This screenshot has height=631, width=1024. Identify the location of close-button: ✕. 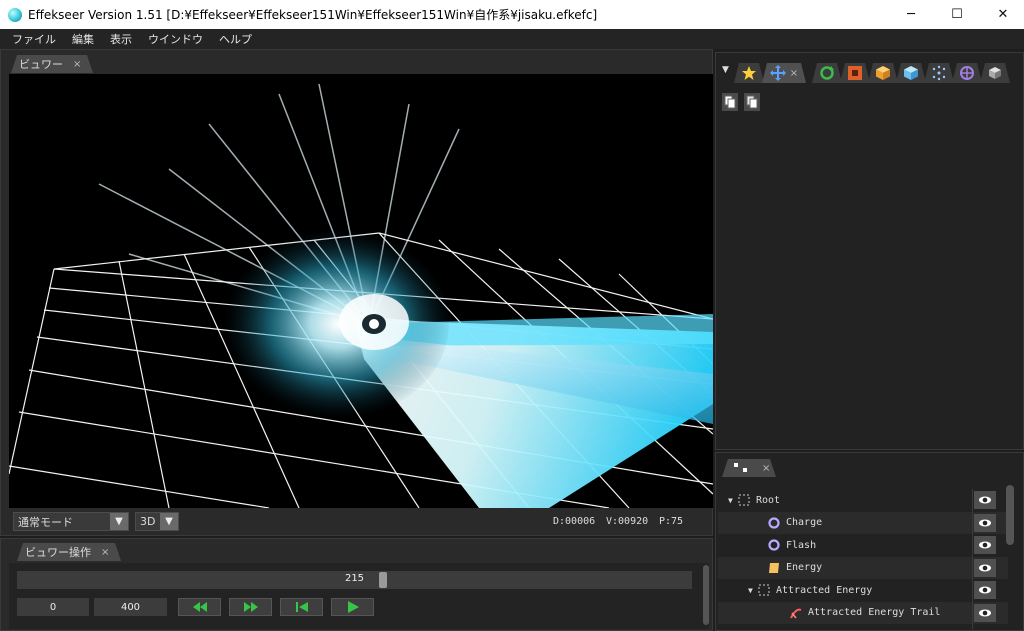
(1002, 14).